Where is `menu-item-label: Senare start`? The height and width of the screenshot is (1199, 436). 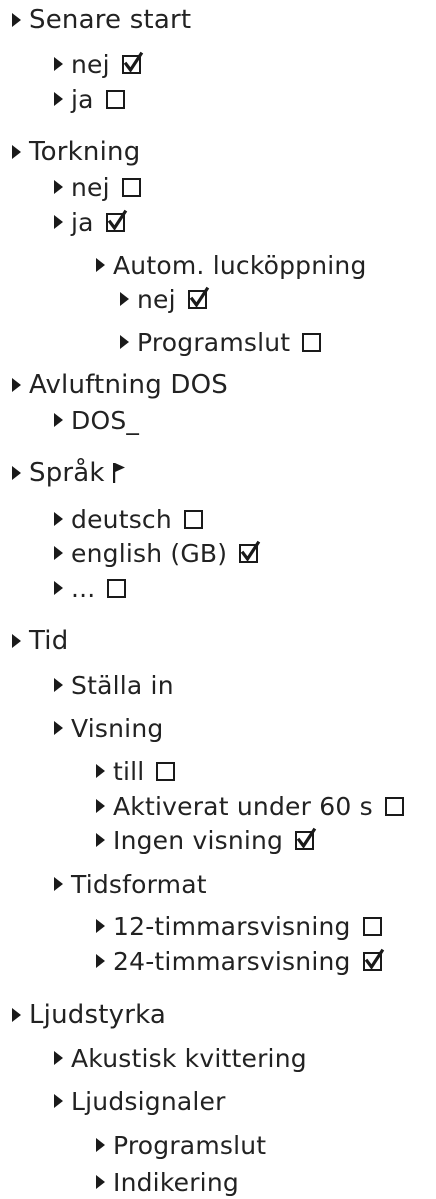 menu-item-label: Senare start is located at coordinates (110, 20).